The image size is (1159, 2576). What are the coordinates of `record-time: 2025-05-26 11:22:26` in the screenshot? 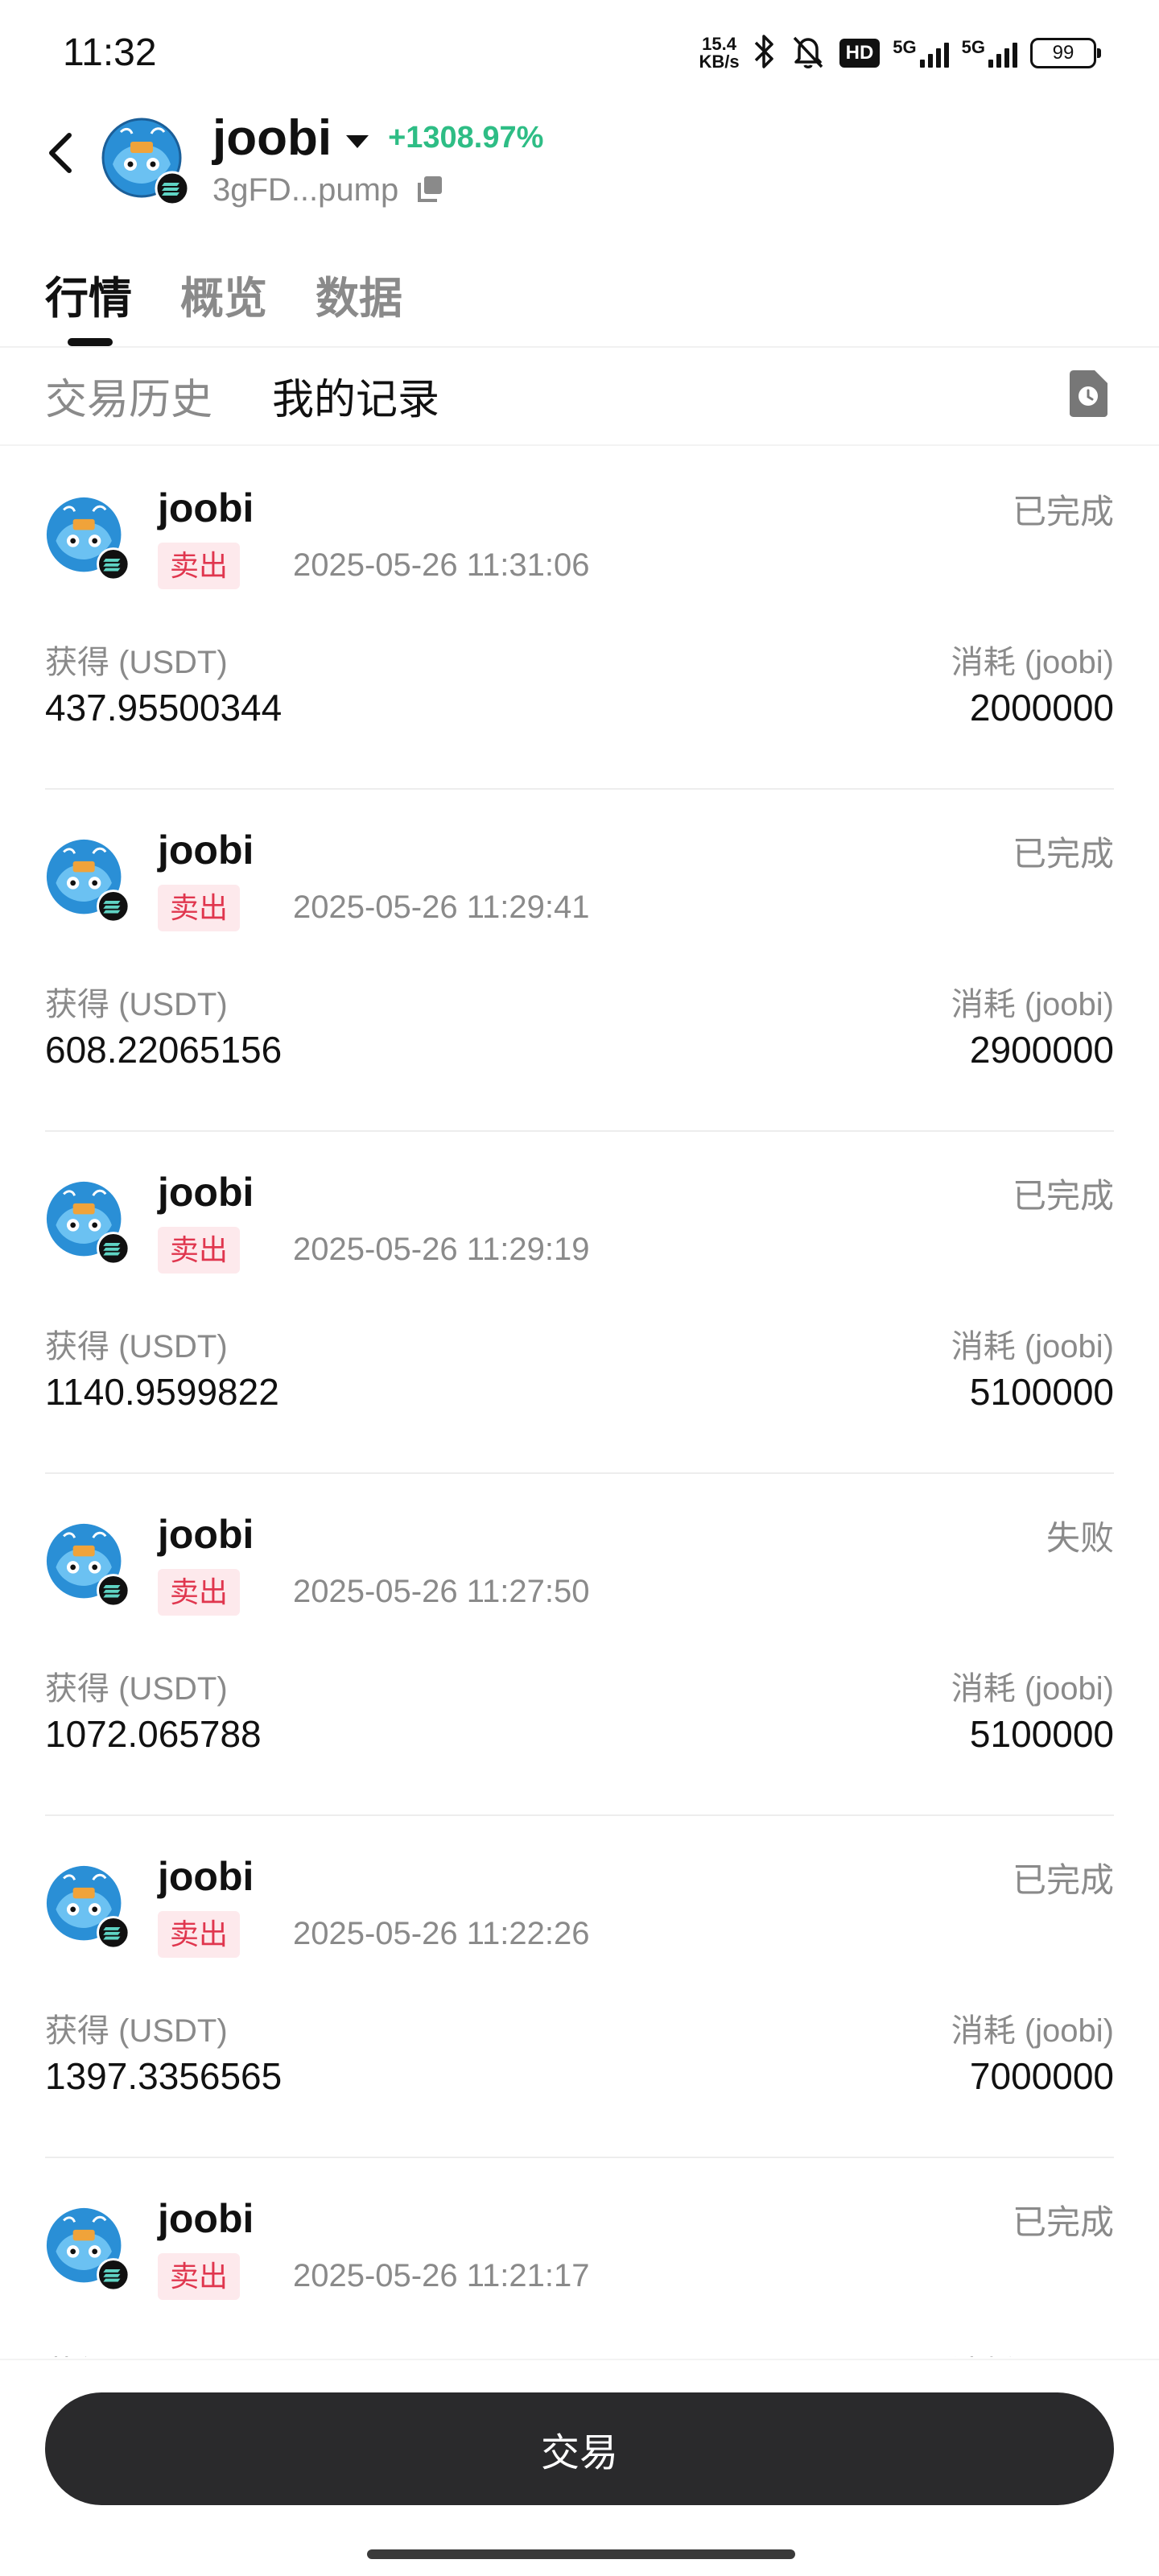 It's located at (441, 1933).